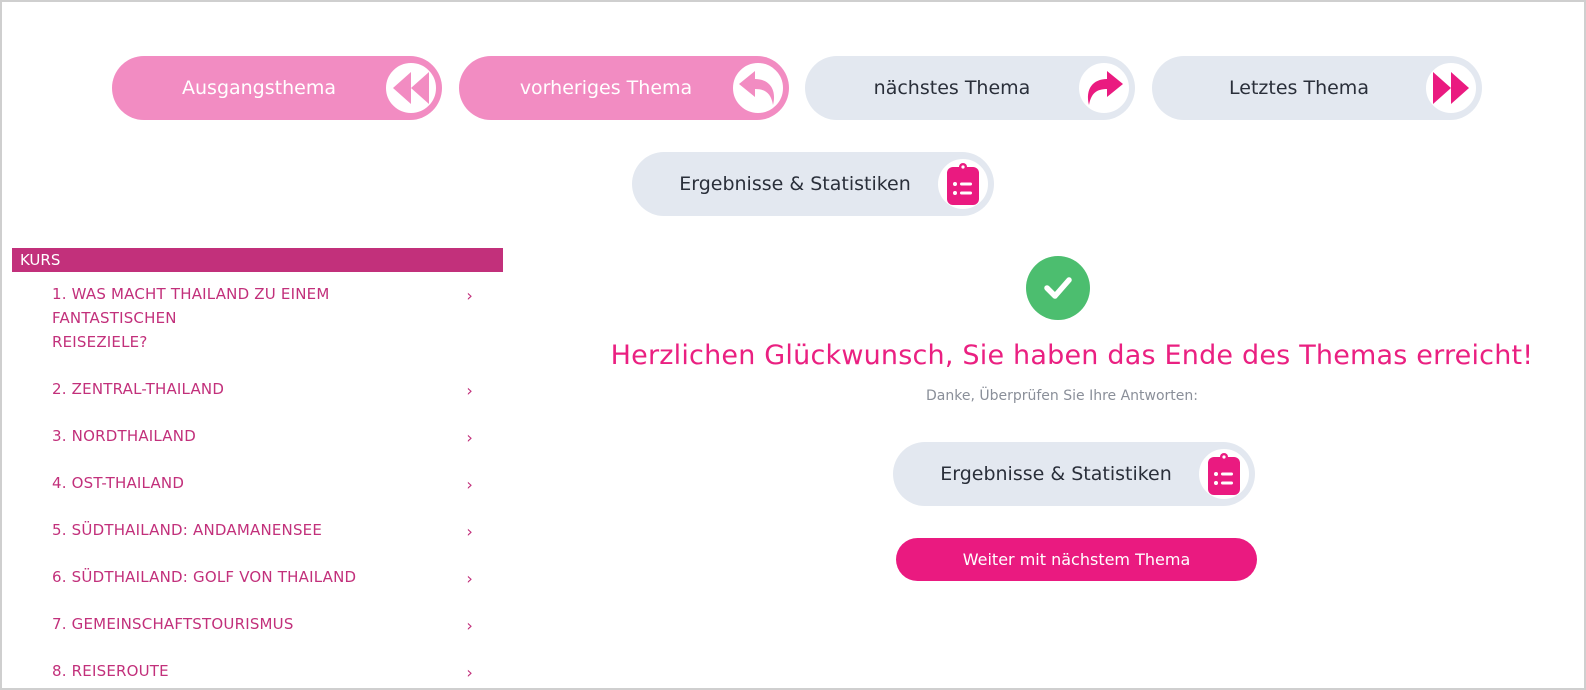  I want to click on check-icon, so click(1058, 288).